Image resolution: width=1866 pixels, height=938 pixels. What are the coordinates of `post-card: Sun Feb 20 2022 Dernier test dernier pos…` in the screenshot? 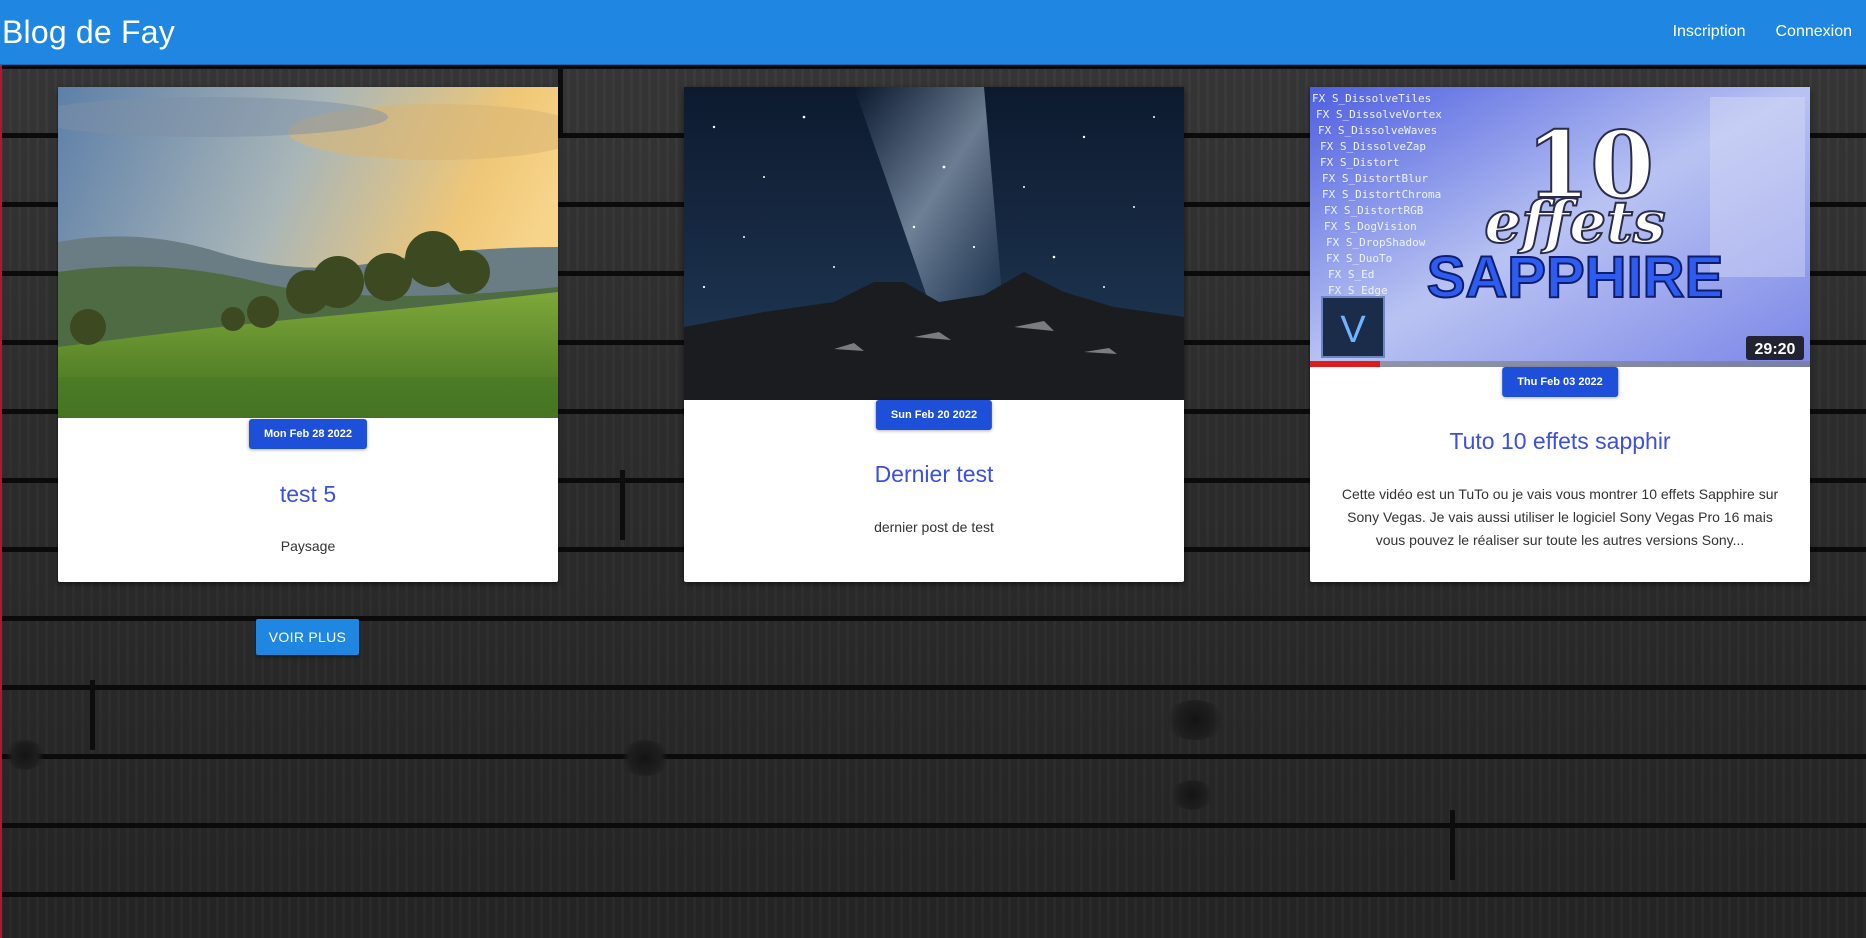 It's located at (934, 334).